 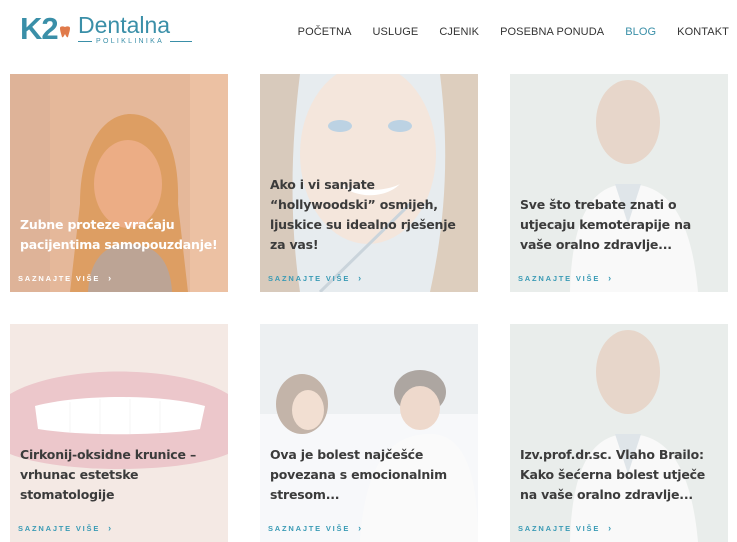 What do you see at coordinates (703, 32) in the screenshot?
I see `nav-item-kontakt: KONTAKT` at bounding box center [703, 32].